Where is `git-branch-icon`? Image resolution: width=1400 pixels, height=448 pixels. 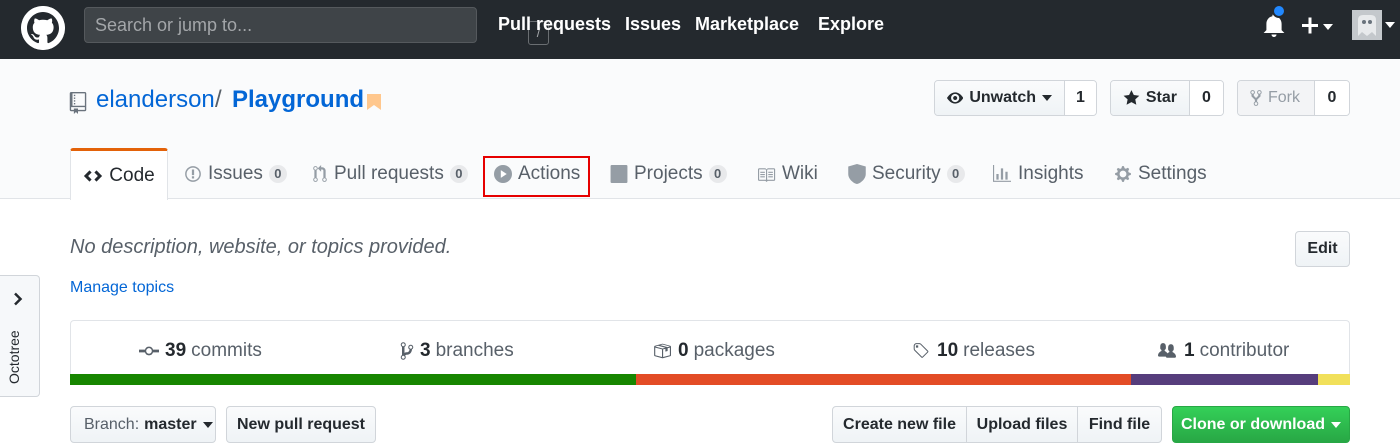
git-branch-icon is located at coordinates (407, 351).